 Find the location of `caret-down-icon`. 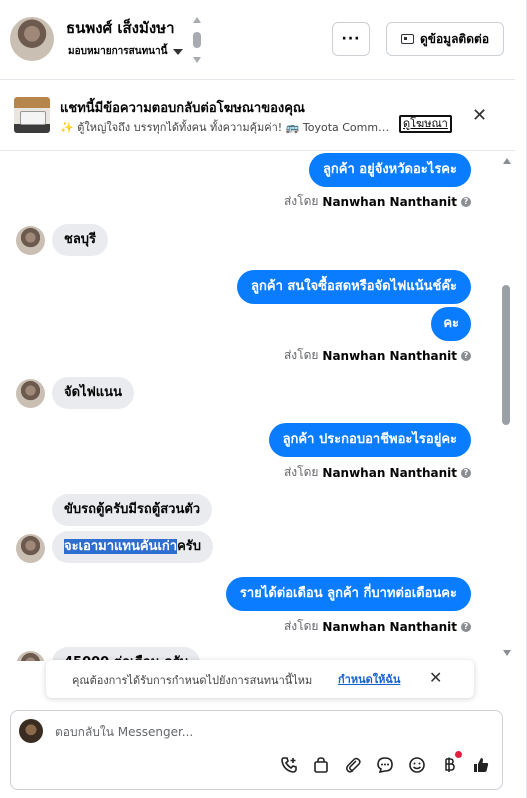

caret-down-icon is located at coordinates (178, 51).